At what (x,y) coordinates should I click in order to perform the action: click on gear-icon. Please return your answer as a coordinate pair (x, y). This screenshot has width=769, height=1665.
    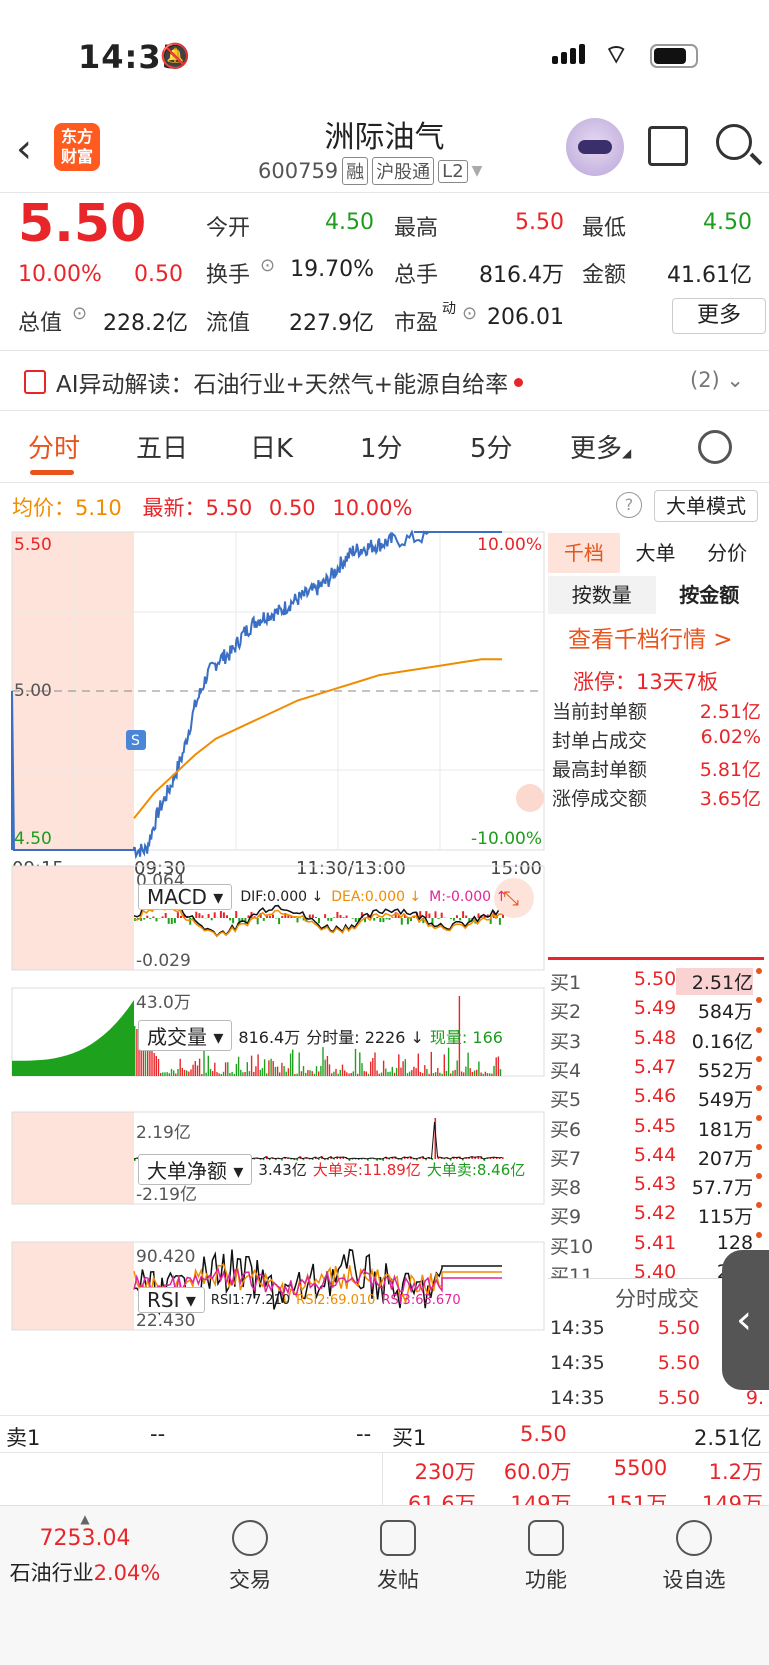
    Looking at the image, I should click on (715, 447).